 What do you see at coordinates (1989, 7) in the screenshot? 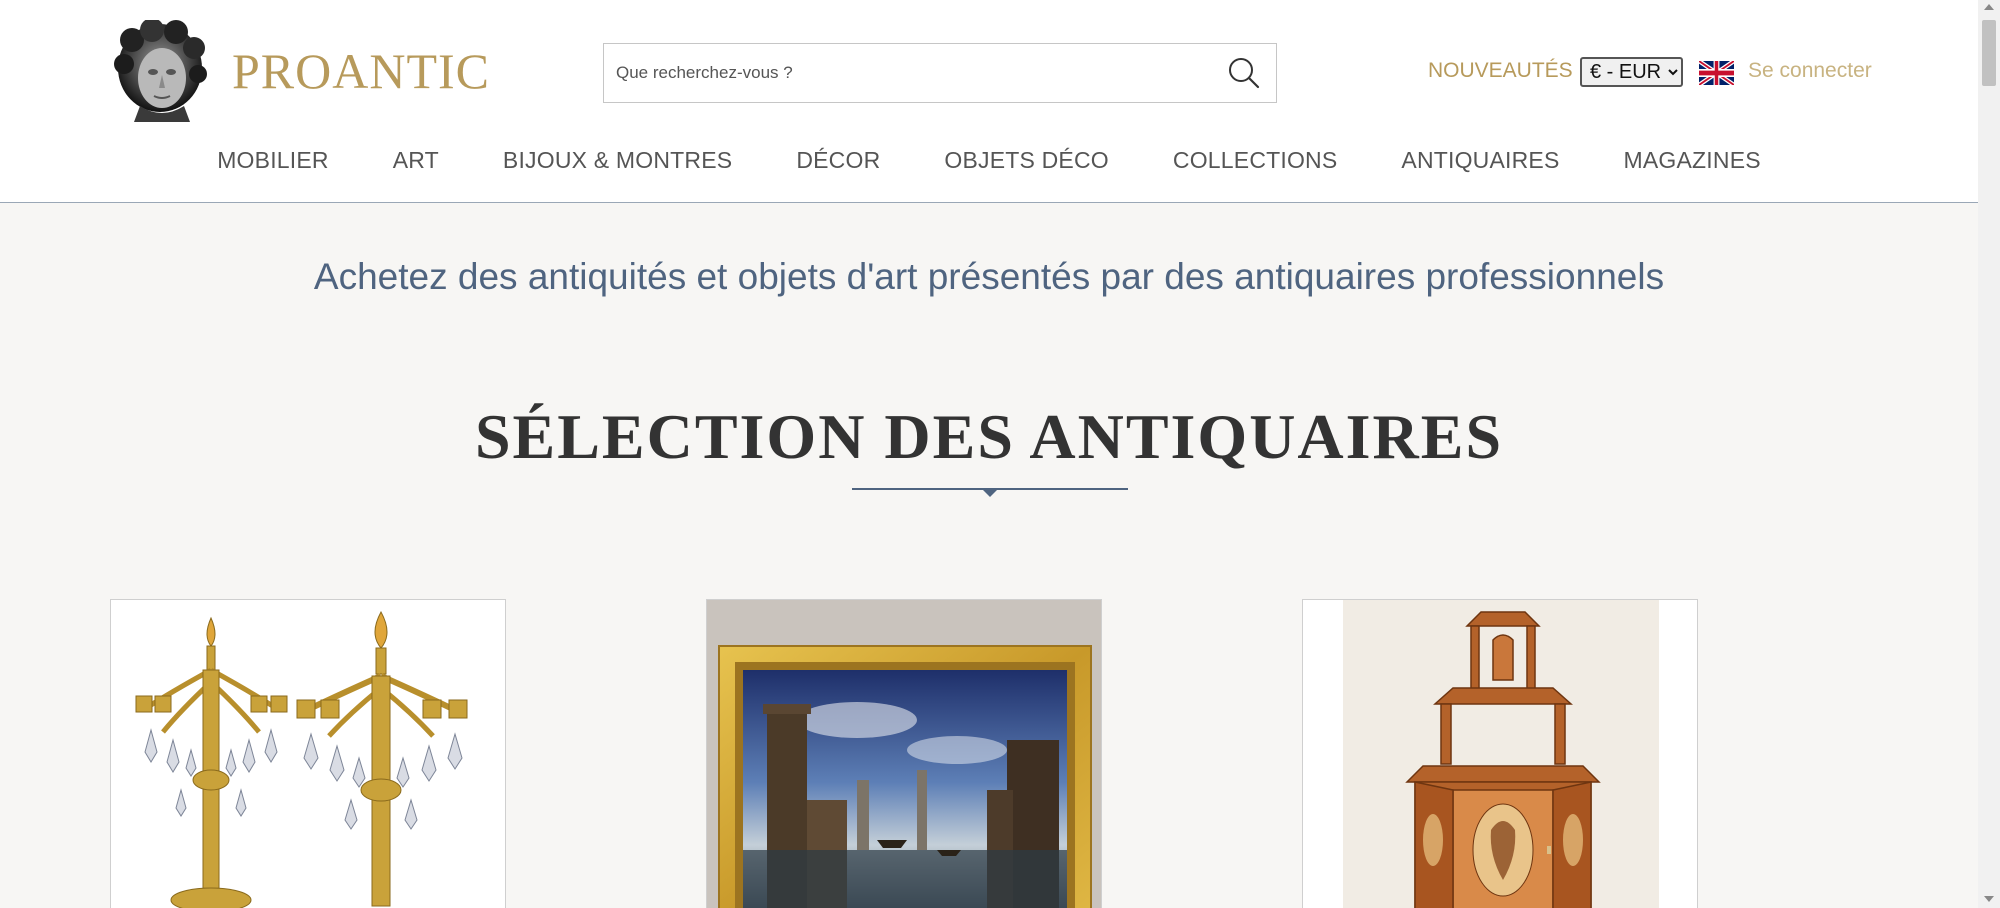
I see `scroll-up-icon` at bounding box center [1989, 7].